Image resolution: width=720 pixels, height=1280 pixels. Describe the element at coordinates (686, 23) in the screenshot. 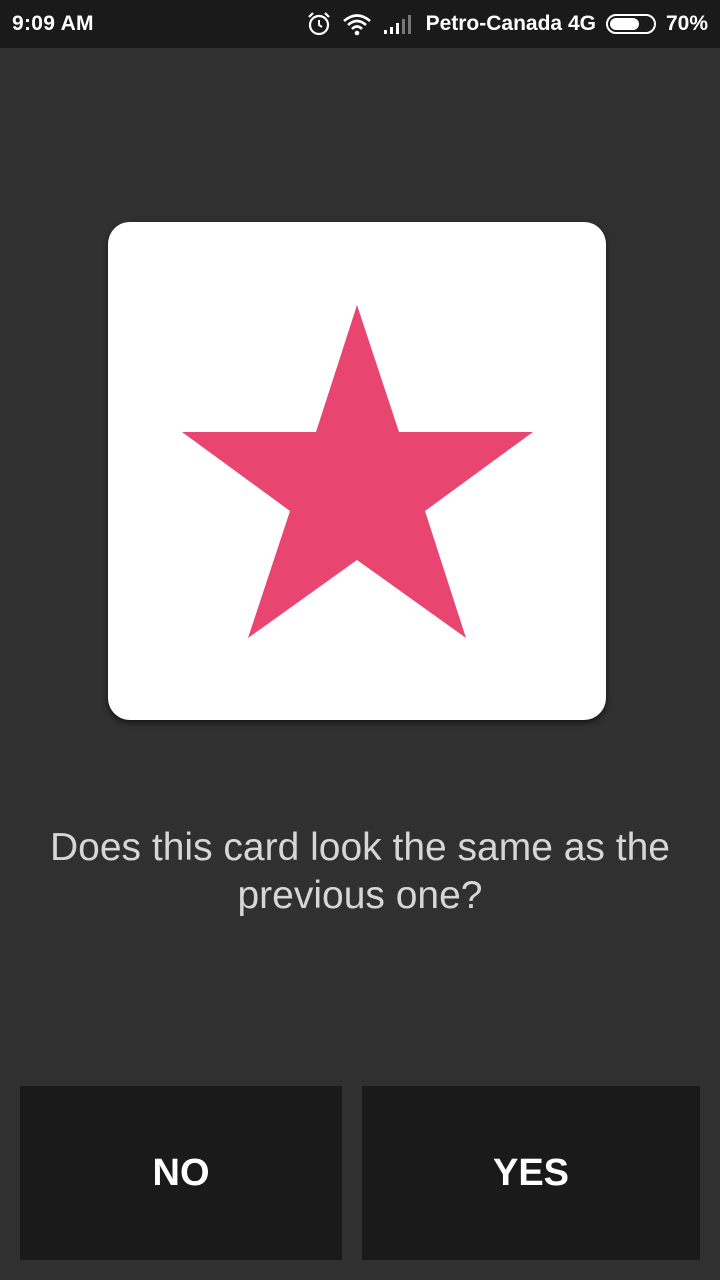

I see `battery-percent: 70%` at that location.